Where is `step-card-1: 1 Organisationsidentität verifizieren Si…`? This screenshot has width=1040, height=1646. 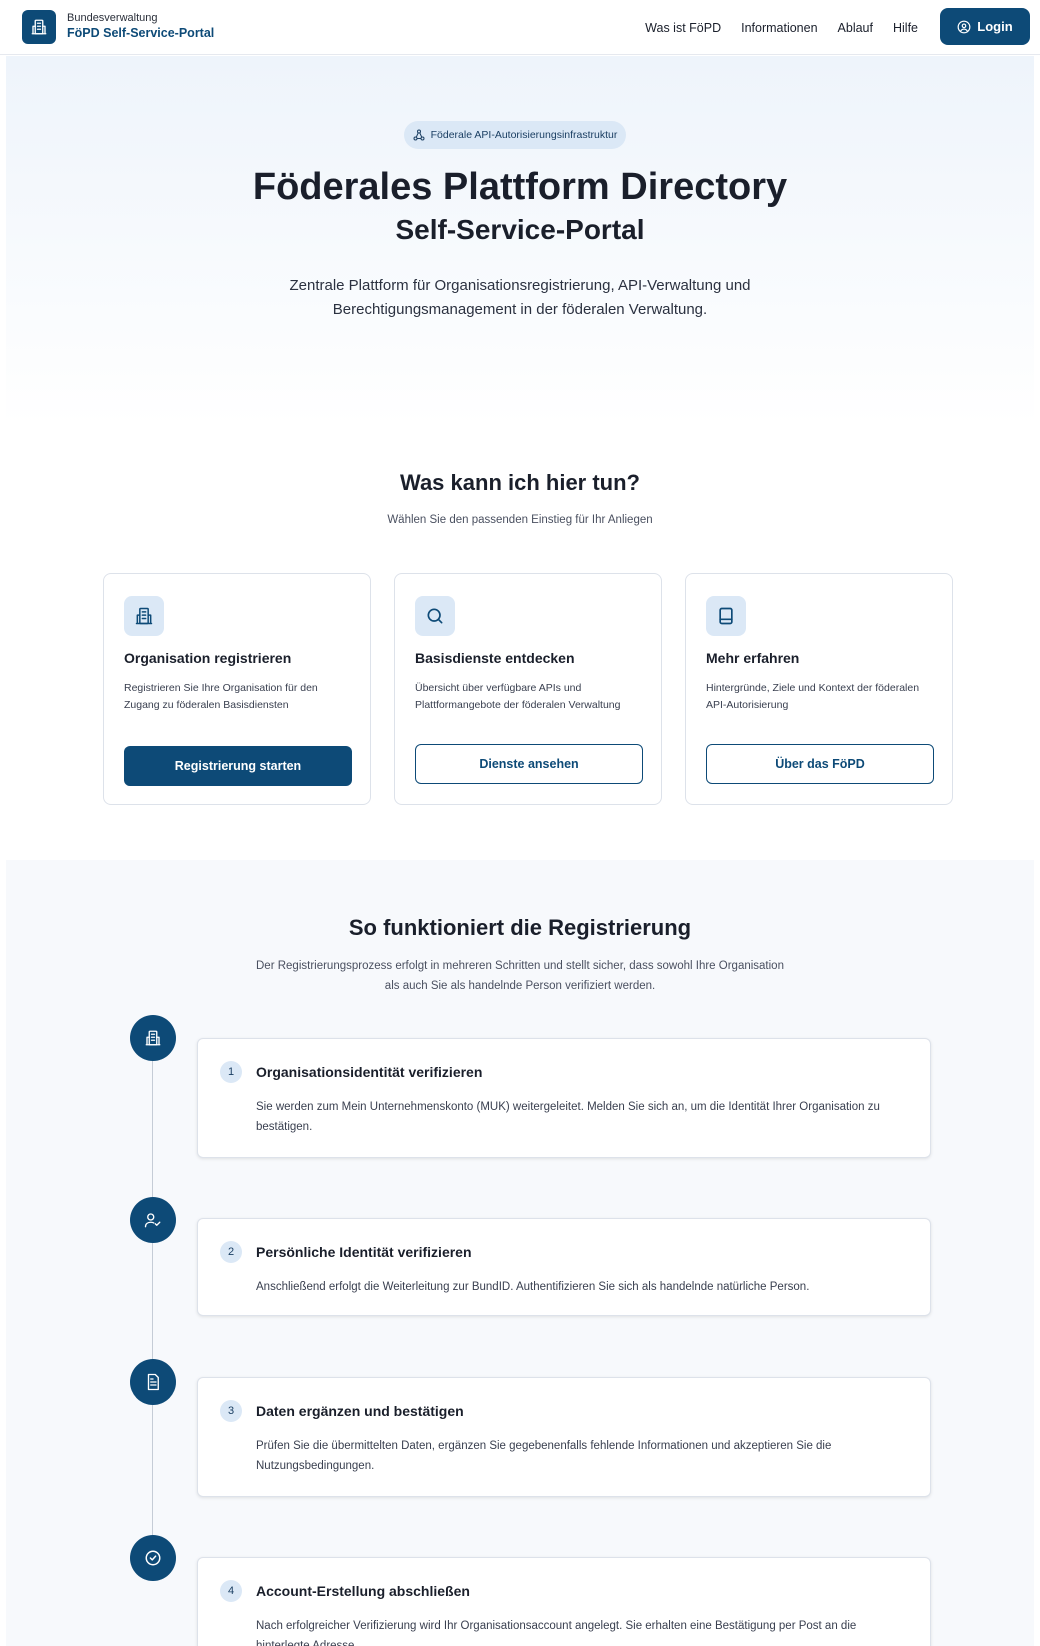
step-card-1: 1 Organisationsidentität verifizieren Si… is located at coordinates (564, 1098).